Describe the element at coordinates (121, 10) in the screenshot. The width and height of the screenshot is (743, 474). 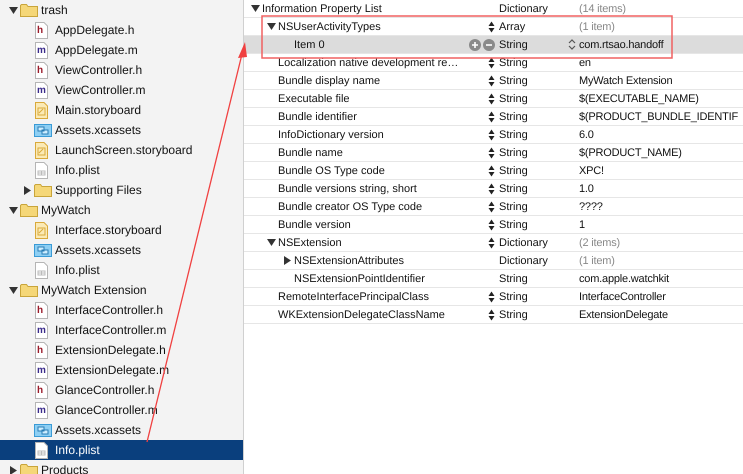
I see `file-row: trash` at that location.